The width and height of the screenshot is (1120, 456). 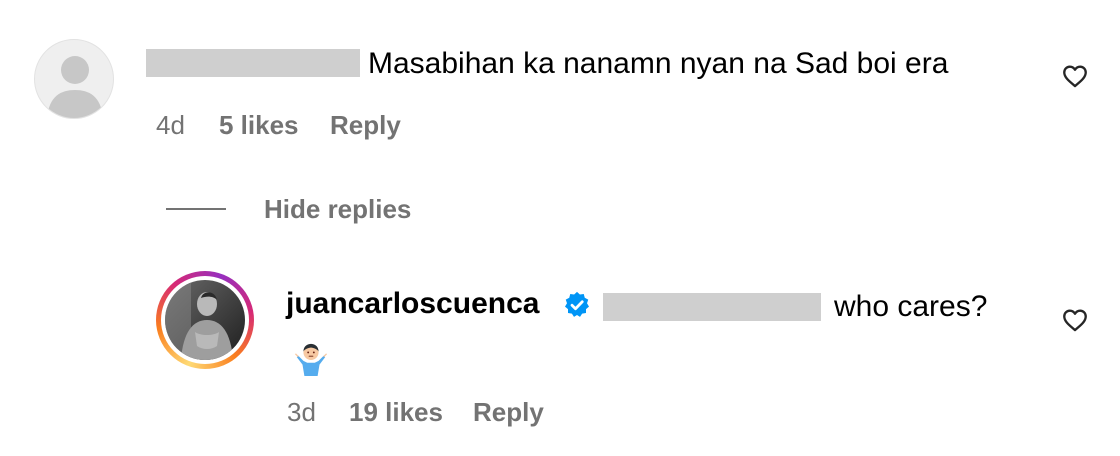 I want to click on commenter-avatar, so click(x=74, y=79).